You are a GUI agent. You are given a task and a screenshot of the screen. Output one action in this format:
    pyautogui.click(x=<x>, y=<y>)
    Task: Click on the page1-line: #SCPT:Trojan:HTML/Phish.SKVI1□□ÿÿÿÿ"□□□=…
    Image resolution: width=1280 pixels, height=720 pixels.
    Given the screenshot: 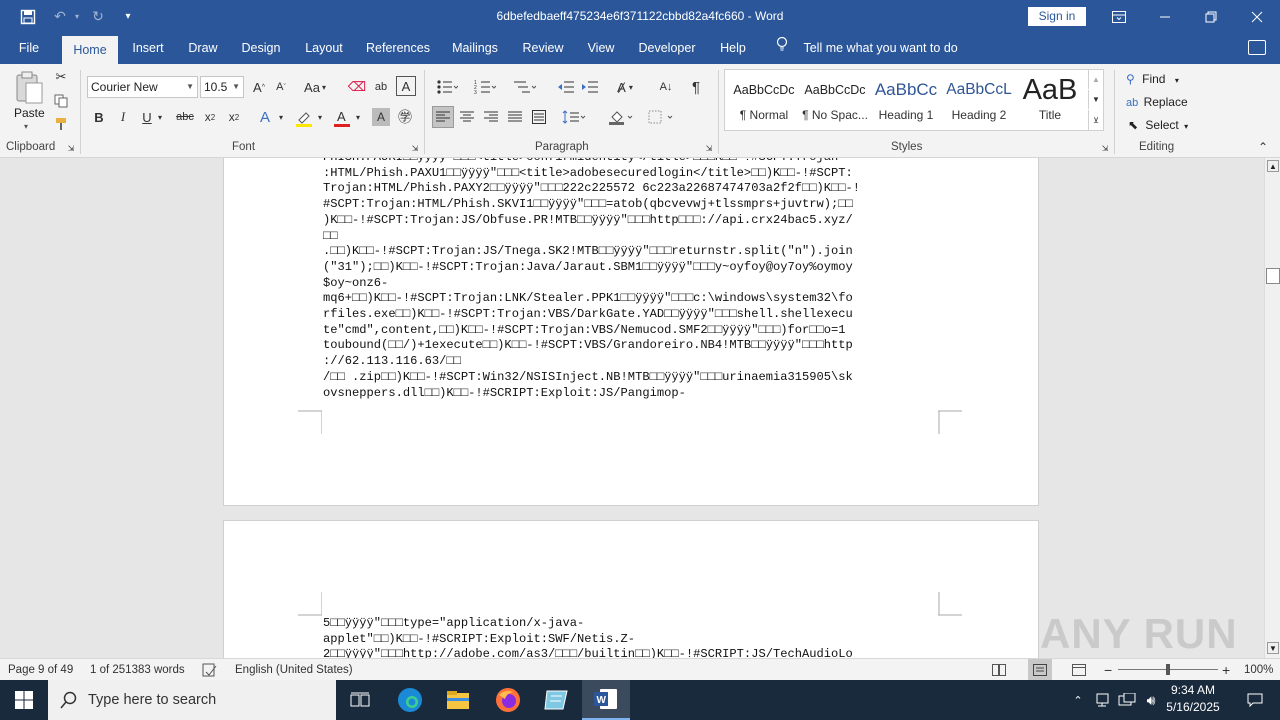 What is the action you would take?
    pyautogui.click(x=591, y=205)
    